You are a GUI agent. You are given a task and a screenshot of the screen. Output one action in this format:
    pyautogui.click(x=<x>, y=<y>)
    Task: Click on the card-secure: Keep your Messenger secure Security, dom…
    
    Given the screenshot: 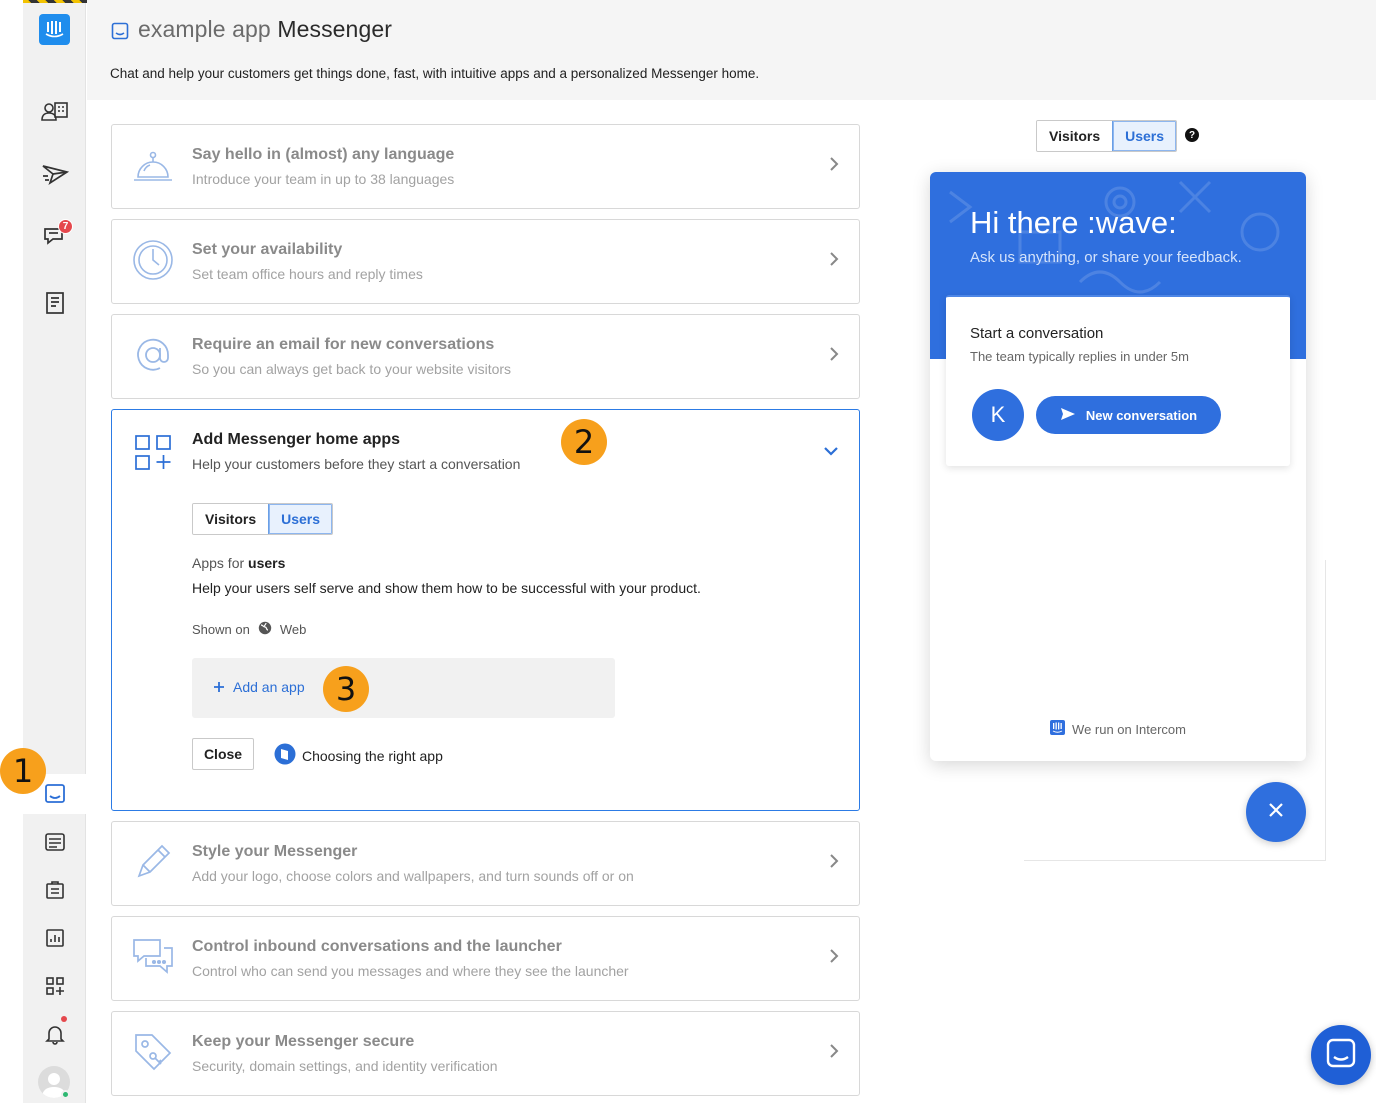 What is the action you would take?
    pyautogui.click(x=485, y=1053)
    